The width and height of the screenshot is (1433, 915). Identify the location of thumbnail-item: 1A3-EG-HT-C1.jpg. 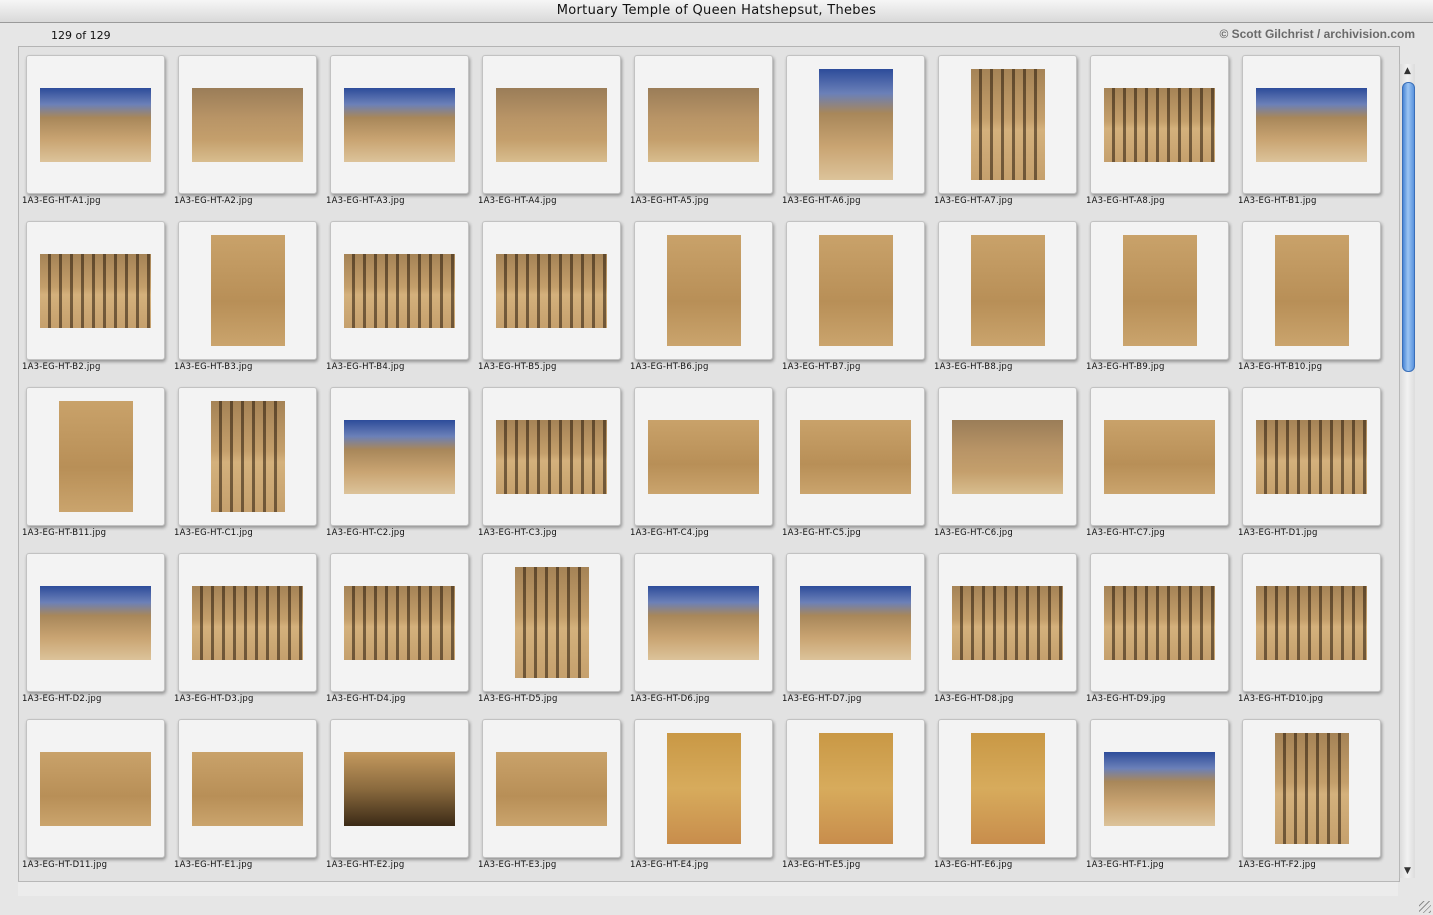
(248, 461).